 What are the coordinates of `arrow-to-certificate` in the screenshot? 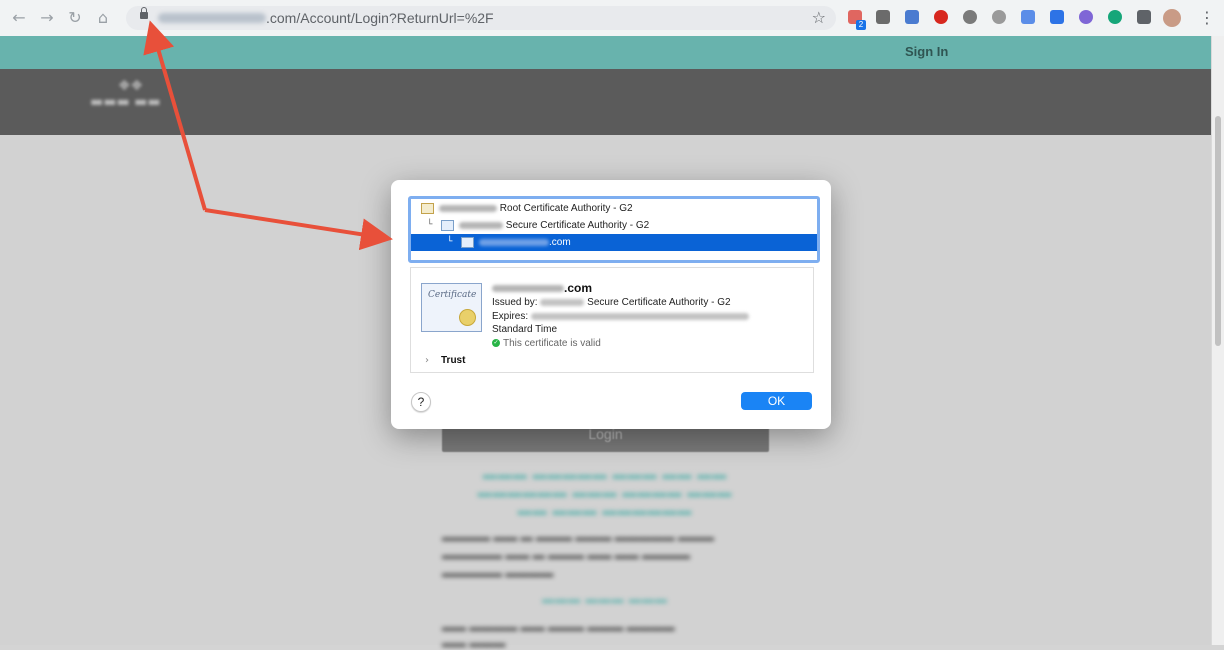 It's located at (298, 229).